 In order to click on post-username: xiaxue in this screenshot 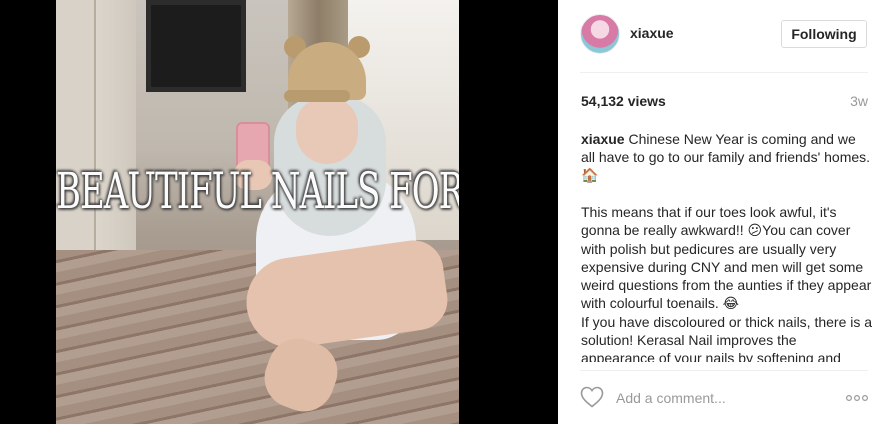, I will do `click(652, 33)`.